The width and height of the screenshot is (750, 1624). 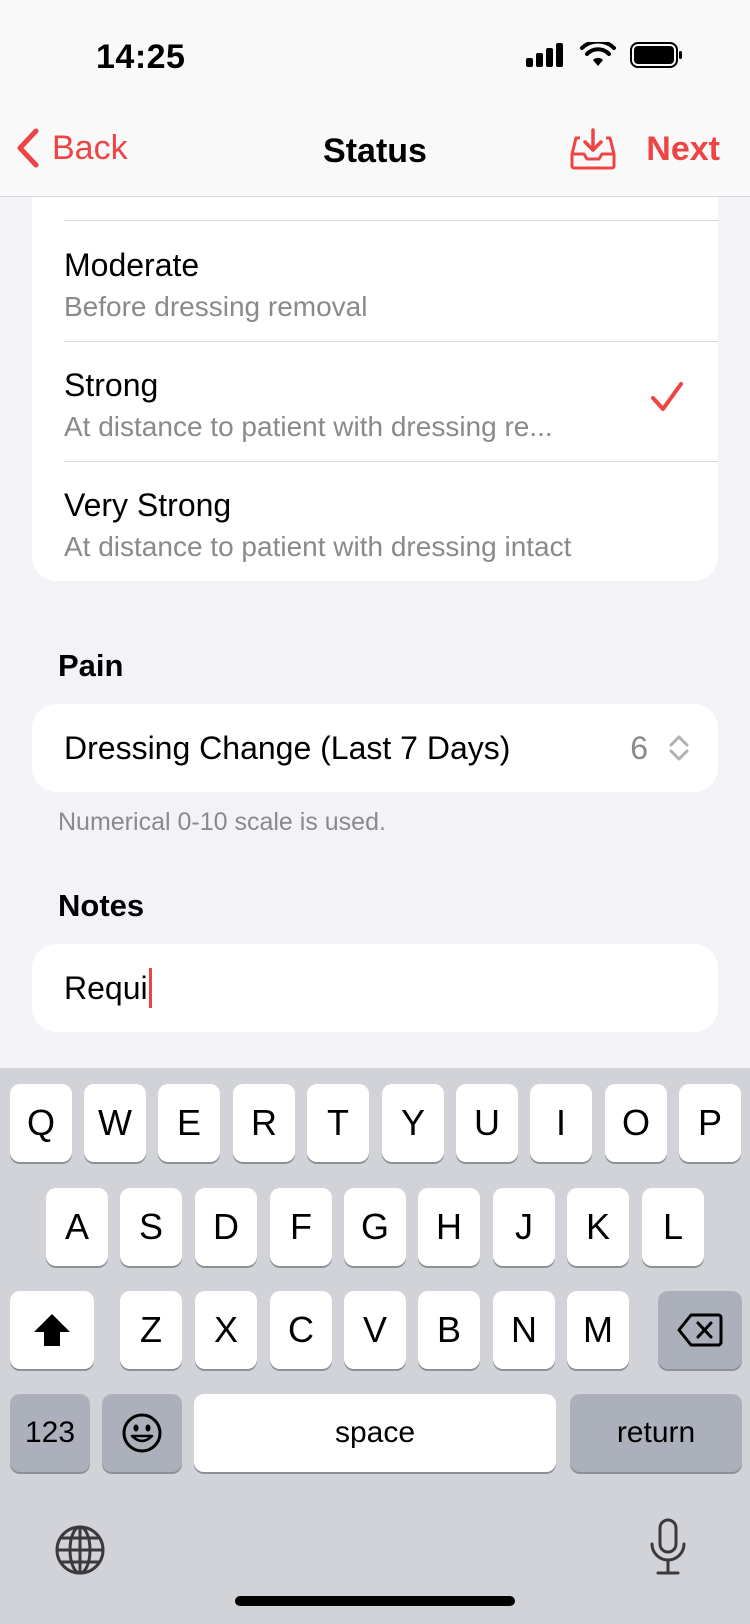 I want to click on globe-icon, so click(x=80, y=1550).